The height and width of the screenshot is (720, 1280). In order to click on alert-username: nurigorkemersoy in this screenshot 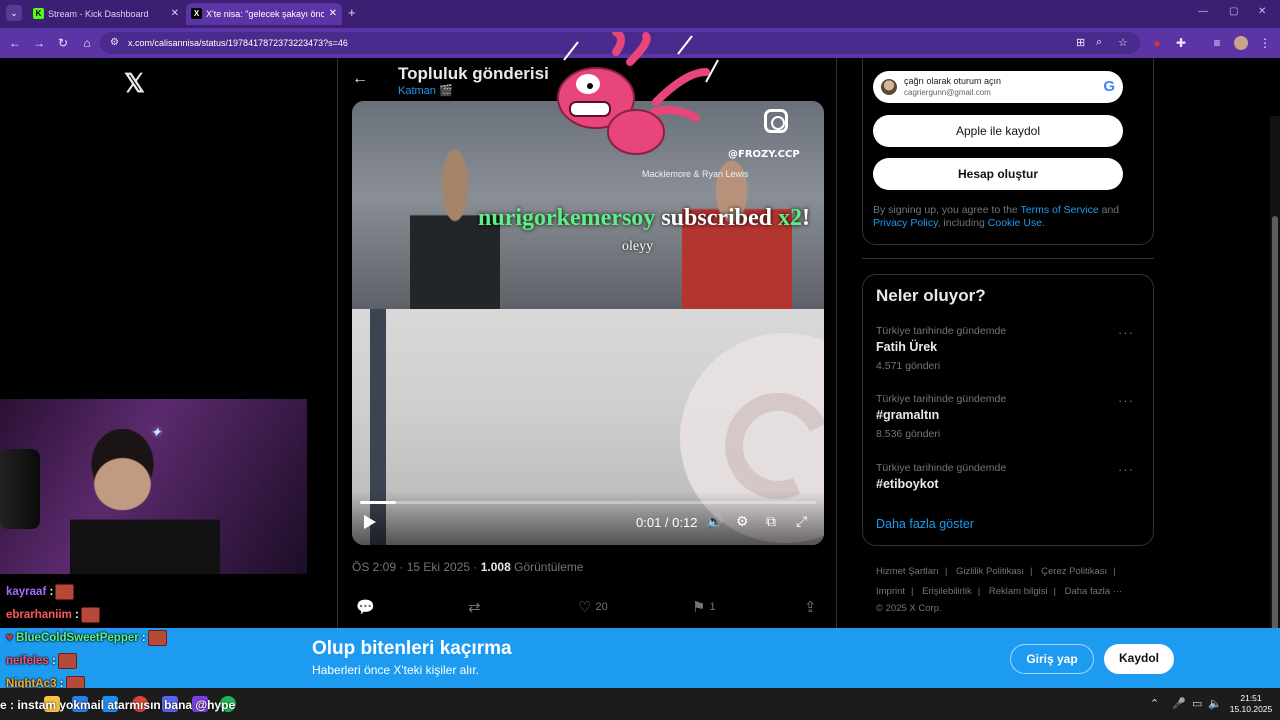, I will do `click(567, 218)`.